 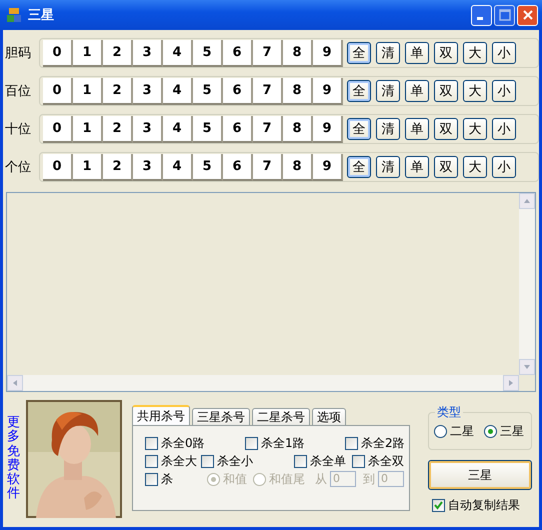 What do you see at coordinates (227, 461) in the screenshot?
I see `checkbox: 杀全小` at bounding box center [227, 461].